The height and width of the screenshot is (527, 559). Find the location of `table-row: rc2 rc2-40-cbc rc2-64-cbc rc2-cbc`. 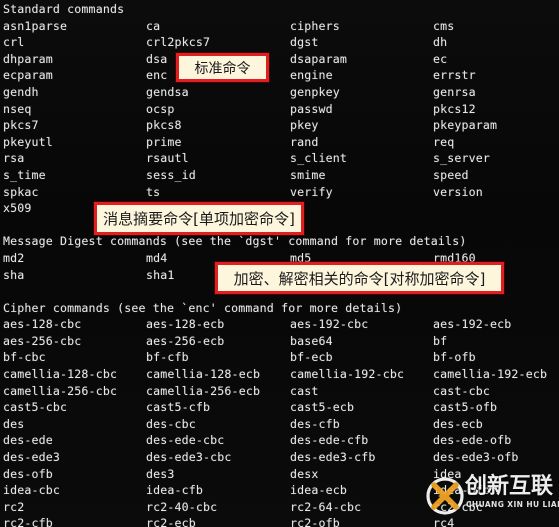

table-row: rc2 rc2-40-cbc rc2-64-cbc rc2-cbc is located at coordinates (281, 507).